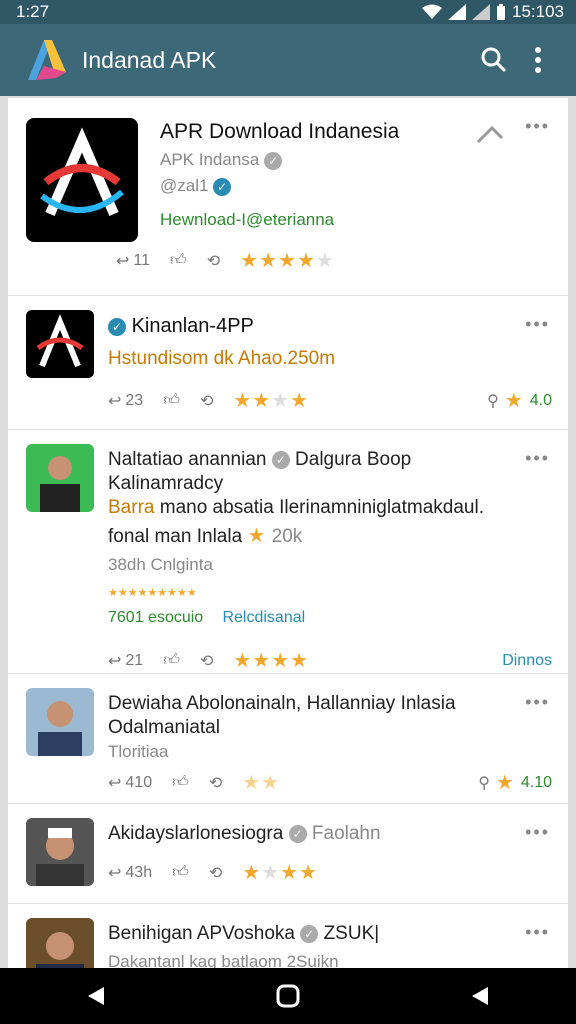 The width and height of the screenshot is (576, 1024). Describe the element at coordinates (261, 783) in the screenshot. I see `rating-stars: ★★` at that location.